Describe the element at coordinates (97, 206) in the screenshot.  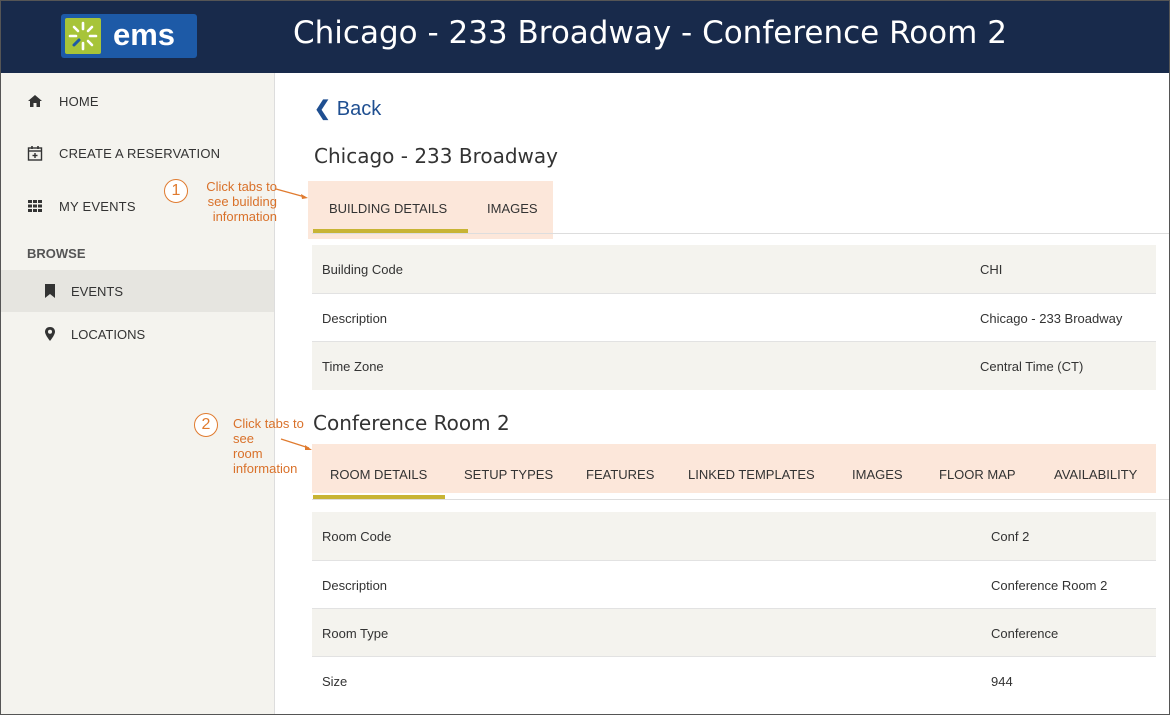
I see `sidebar-item-label: MY EVENTS` at that location.